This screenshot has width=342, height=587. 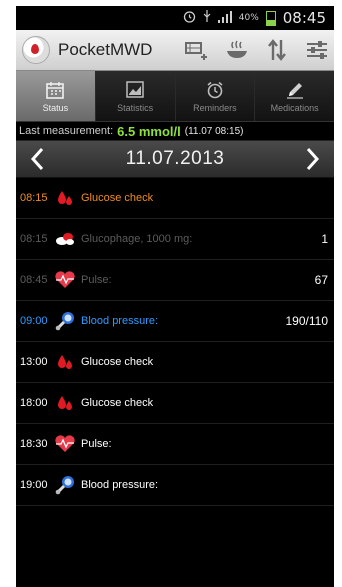 I want to click on alarm-icon, so click(x=189, y=18).